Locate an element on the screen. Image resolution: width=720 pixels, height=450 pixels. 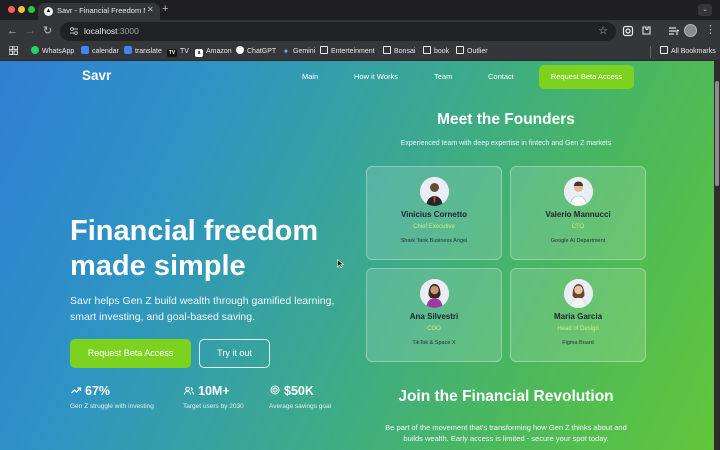
hero-title: Financial freedom made simple is located at coordinates (194, 248).